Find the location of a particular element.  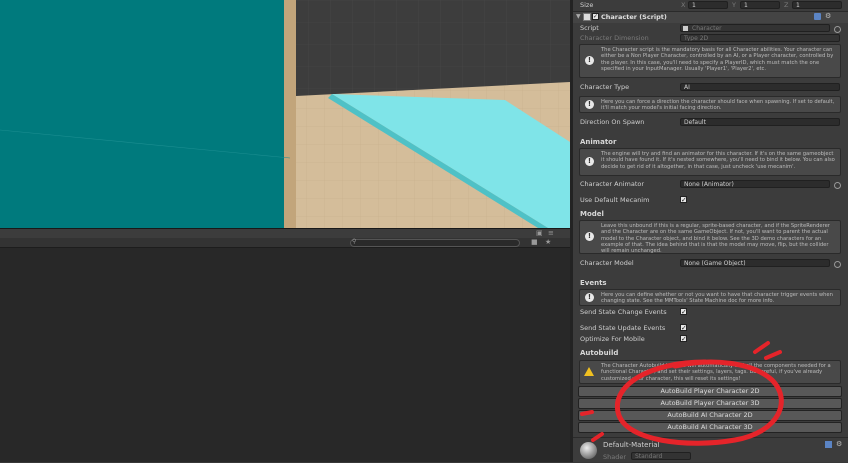

direction-label: Direction On Spawn is located at coordinates (612, 122).